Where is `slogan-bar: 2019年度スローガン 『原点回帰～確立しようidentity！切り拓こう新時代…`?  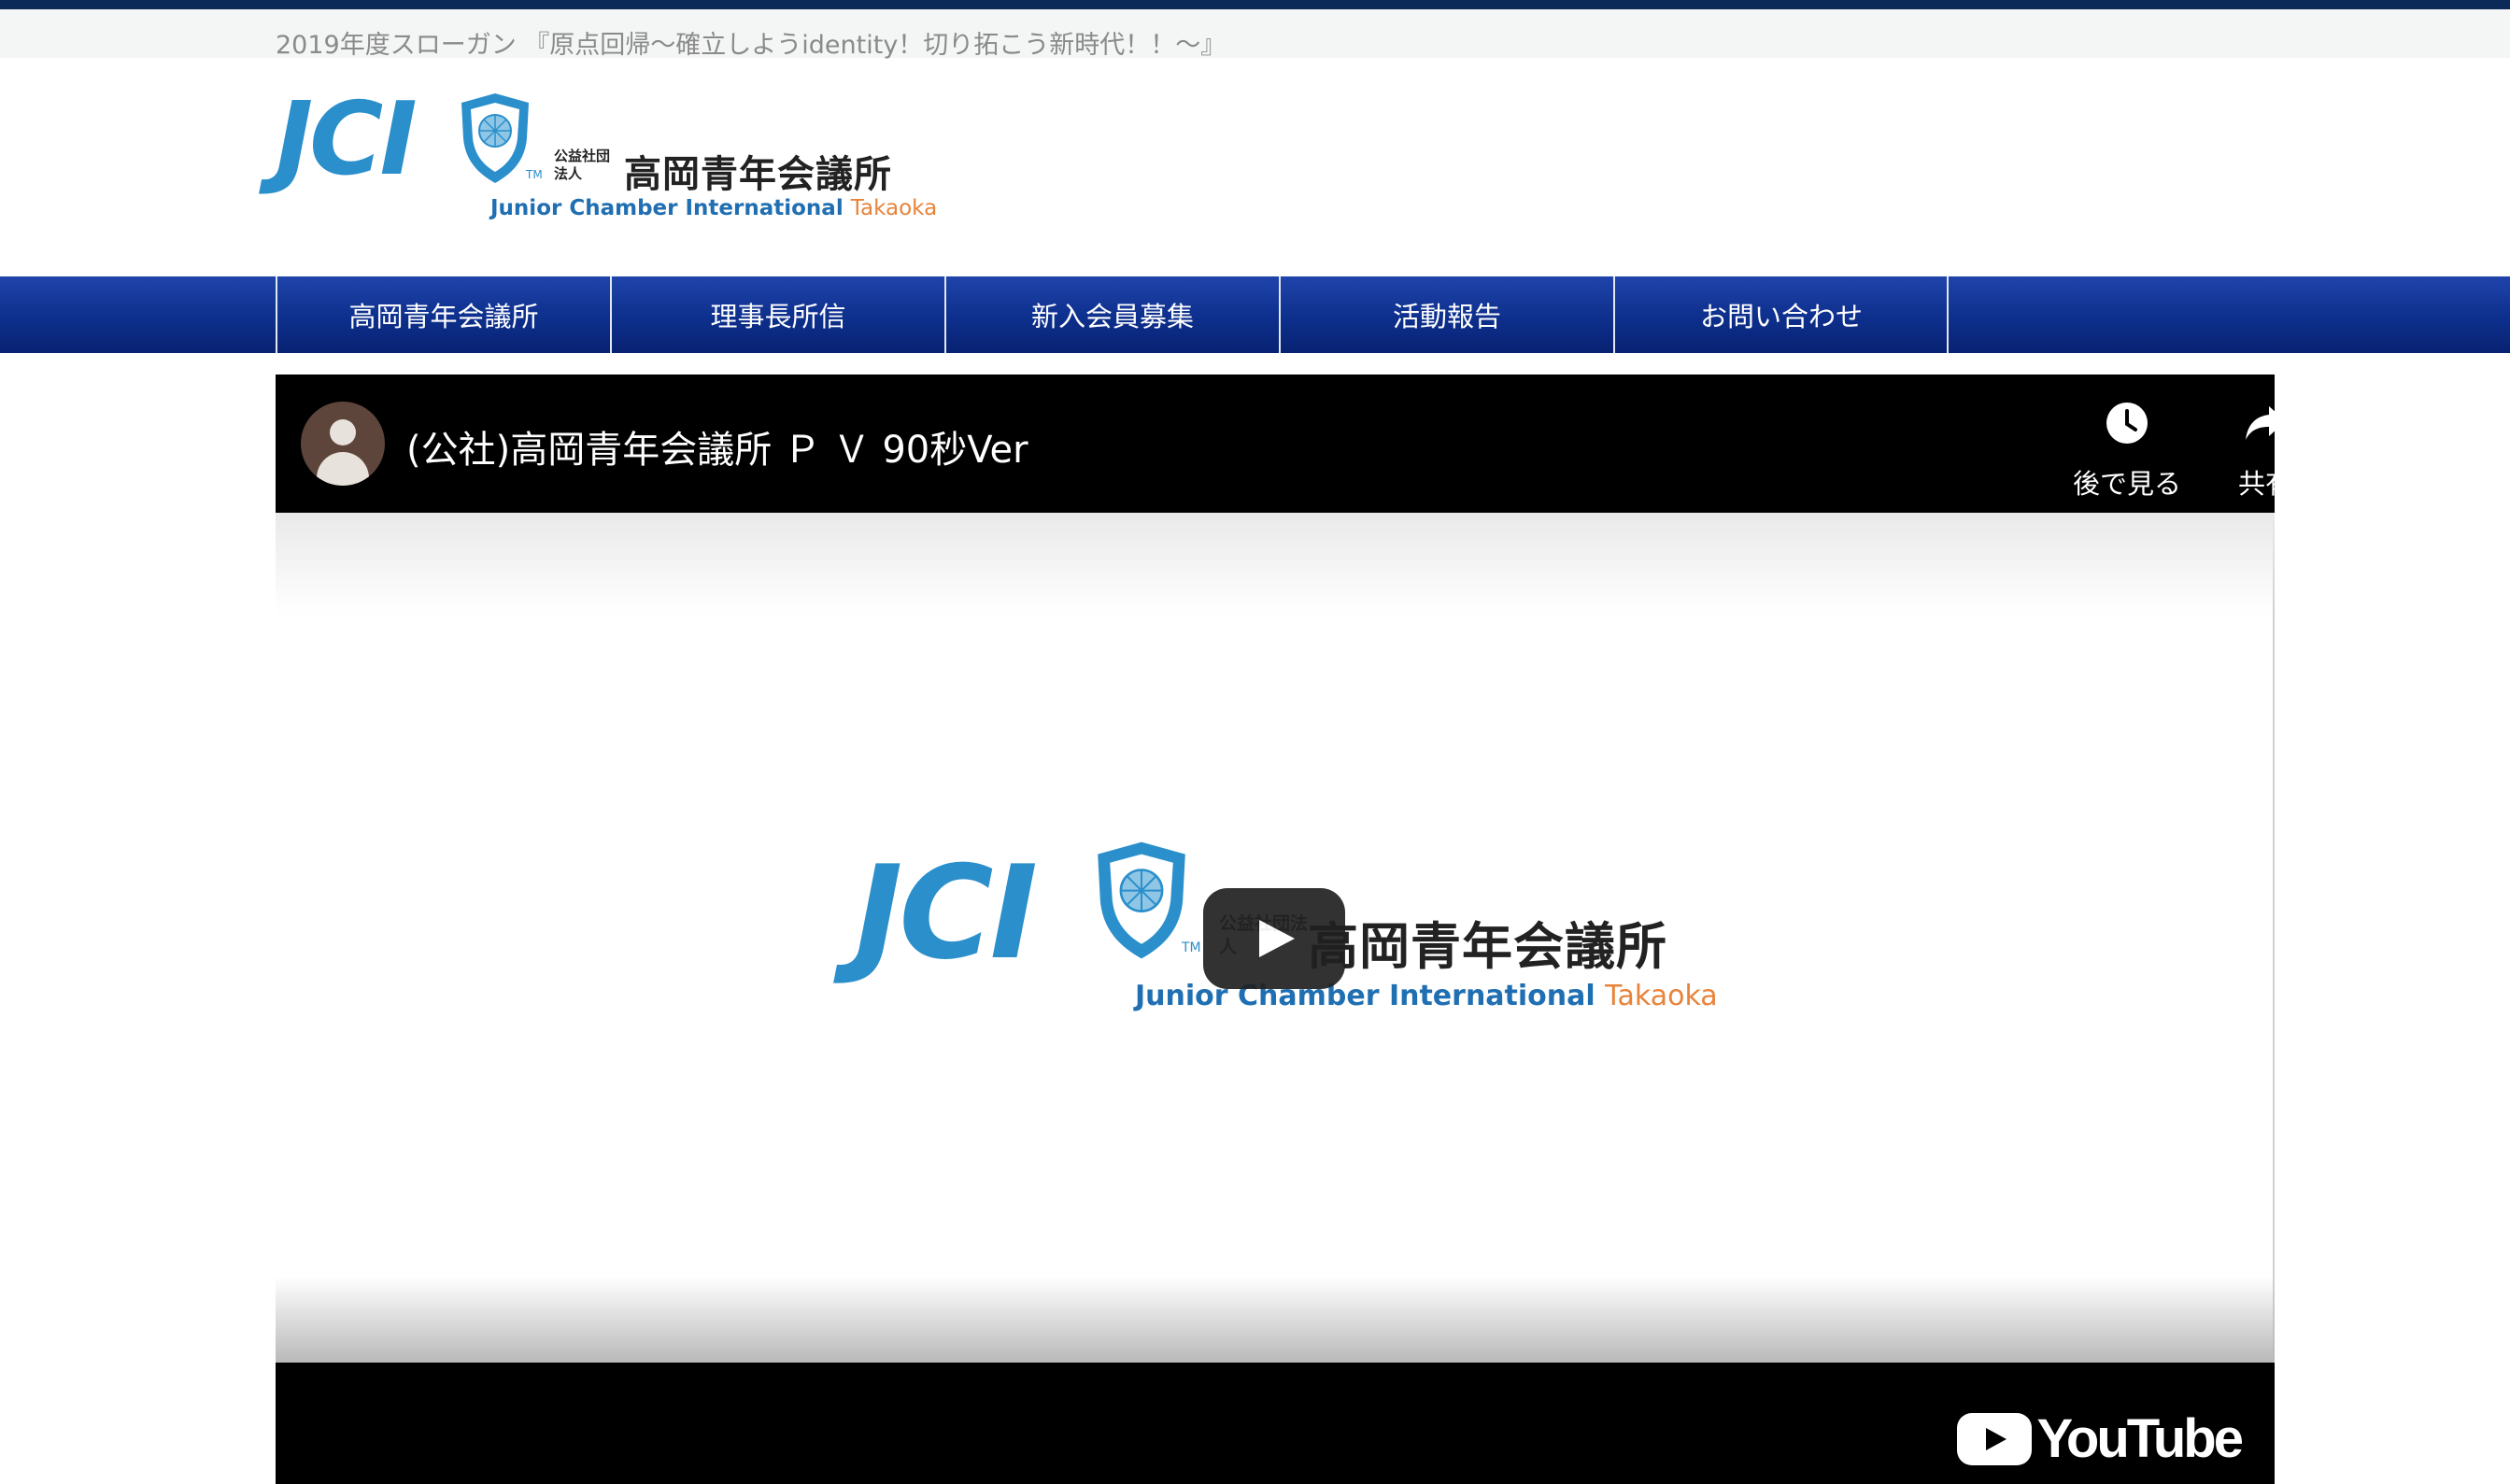
slogan-bar: 2019年度スローガン 『原点回帰～確立しようidentity！切り拓こう新時代… is located at coordinates (1255, 34).